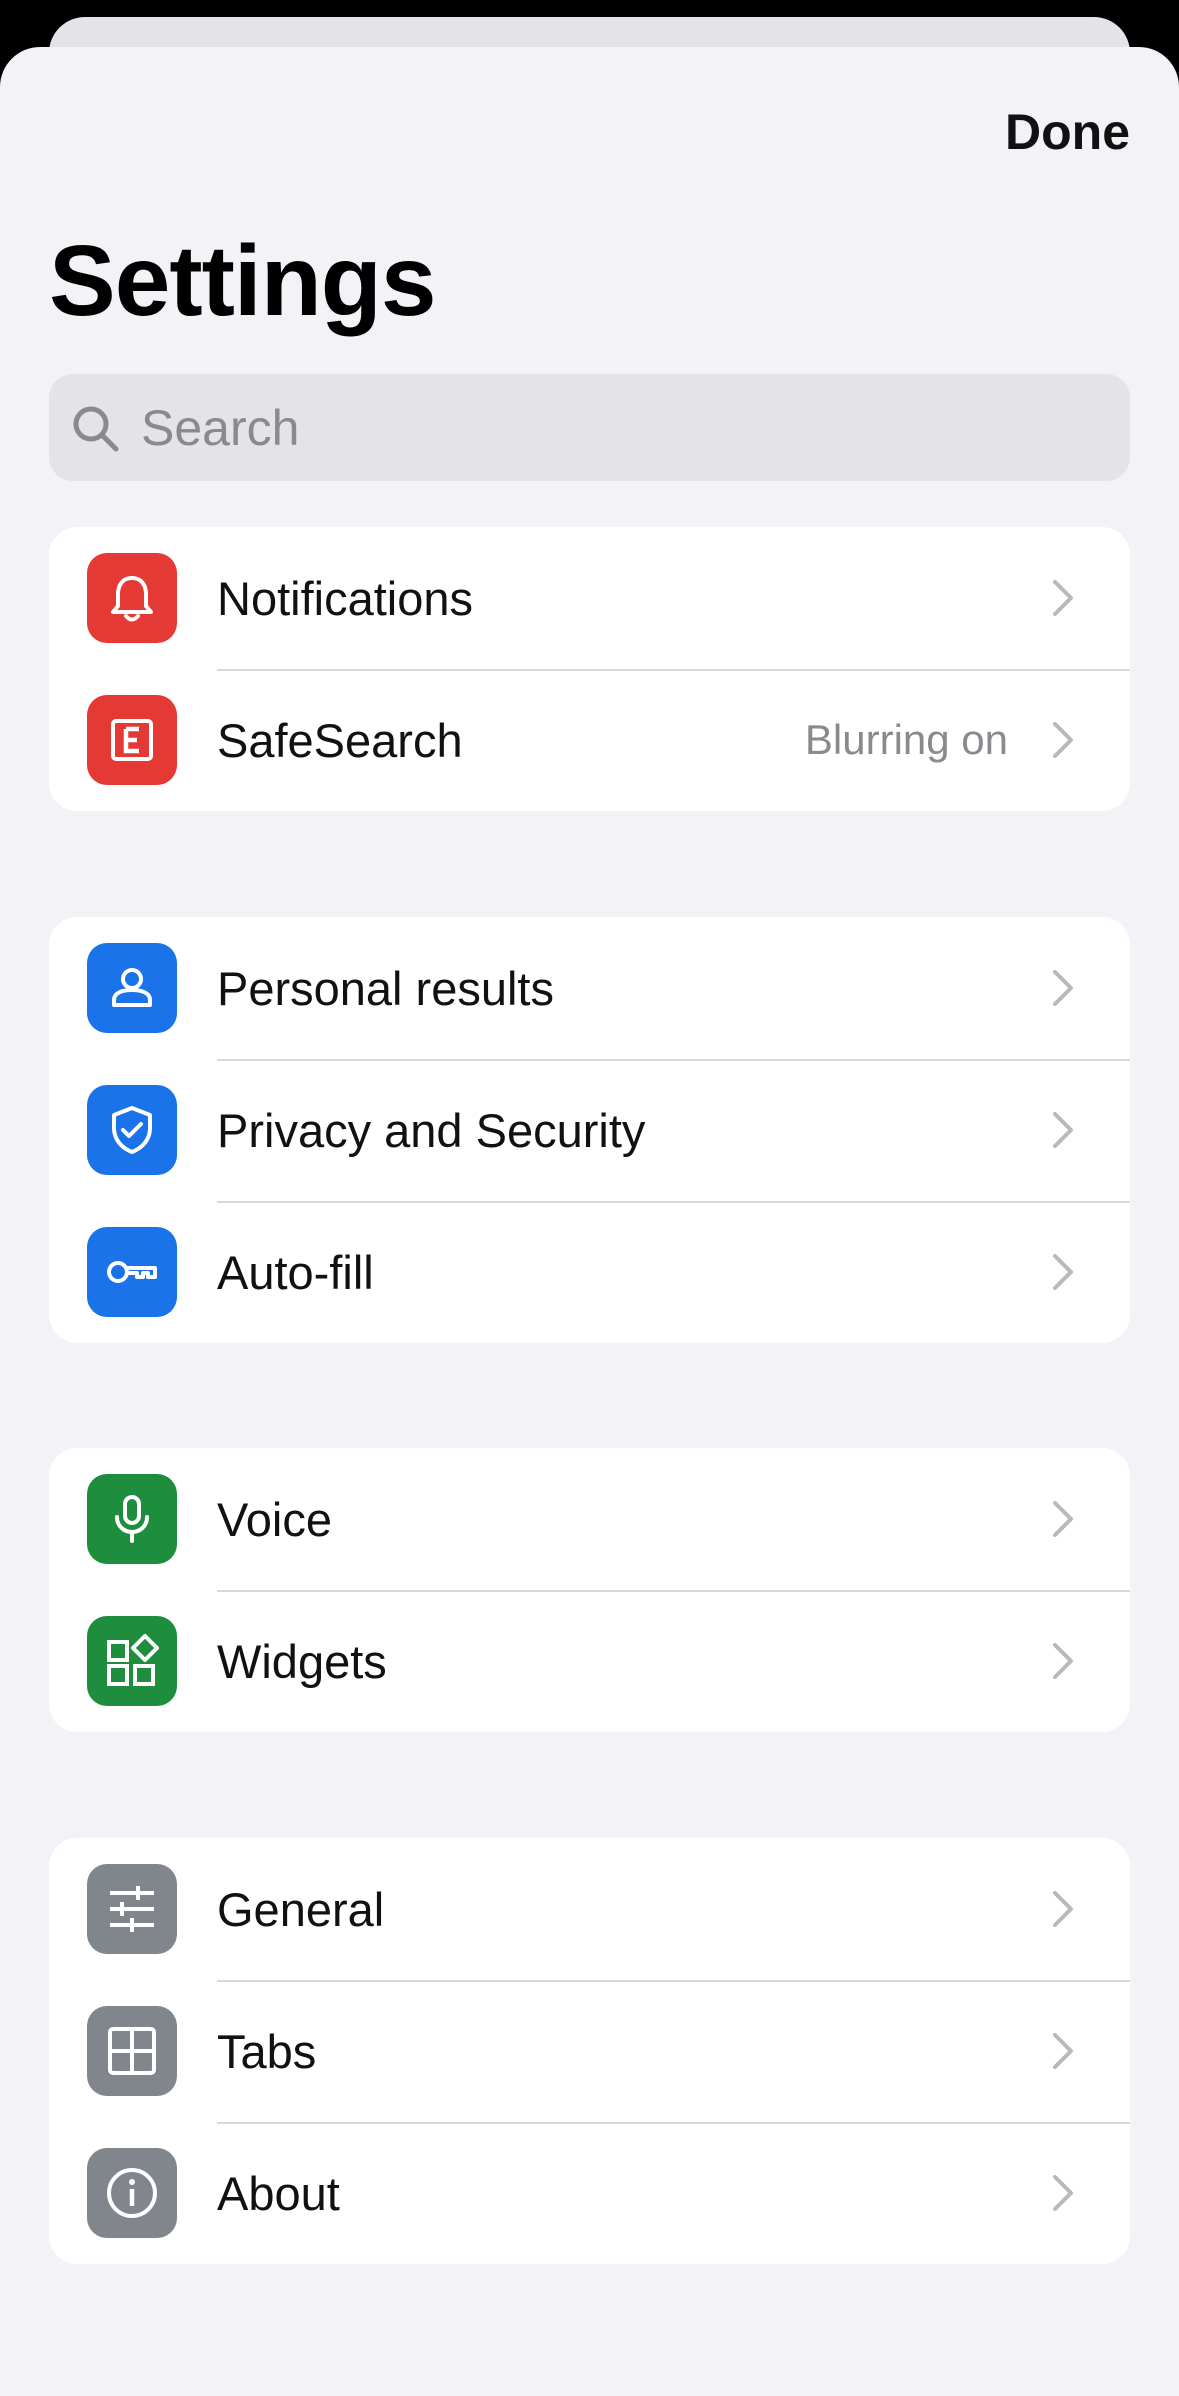  Describe the element at coordinates (345, 598) in the screenshot. I see `settings-item-label: Notifications` at that location.